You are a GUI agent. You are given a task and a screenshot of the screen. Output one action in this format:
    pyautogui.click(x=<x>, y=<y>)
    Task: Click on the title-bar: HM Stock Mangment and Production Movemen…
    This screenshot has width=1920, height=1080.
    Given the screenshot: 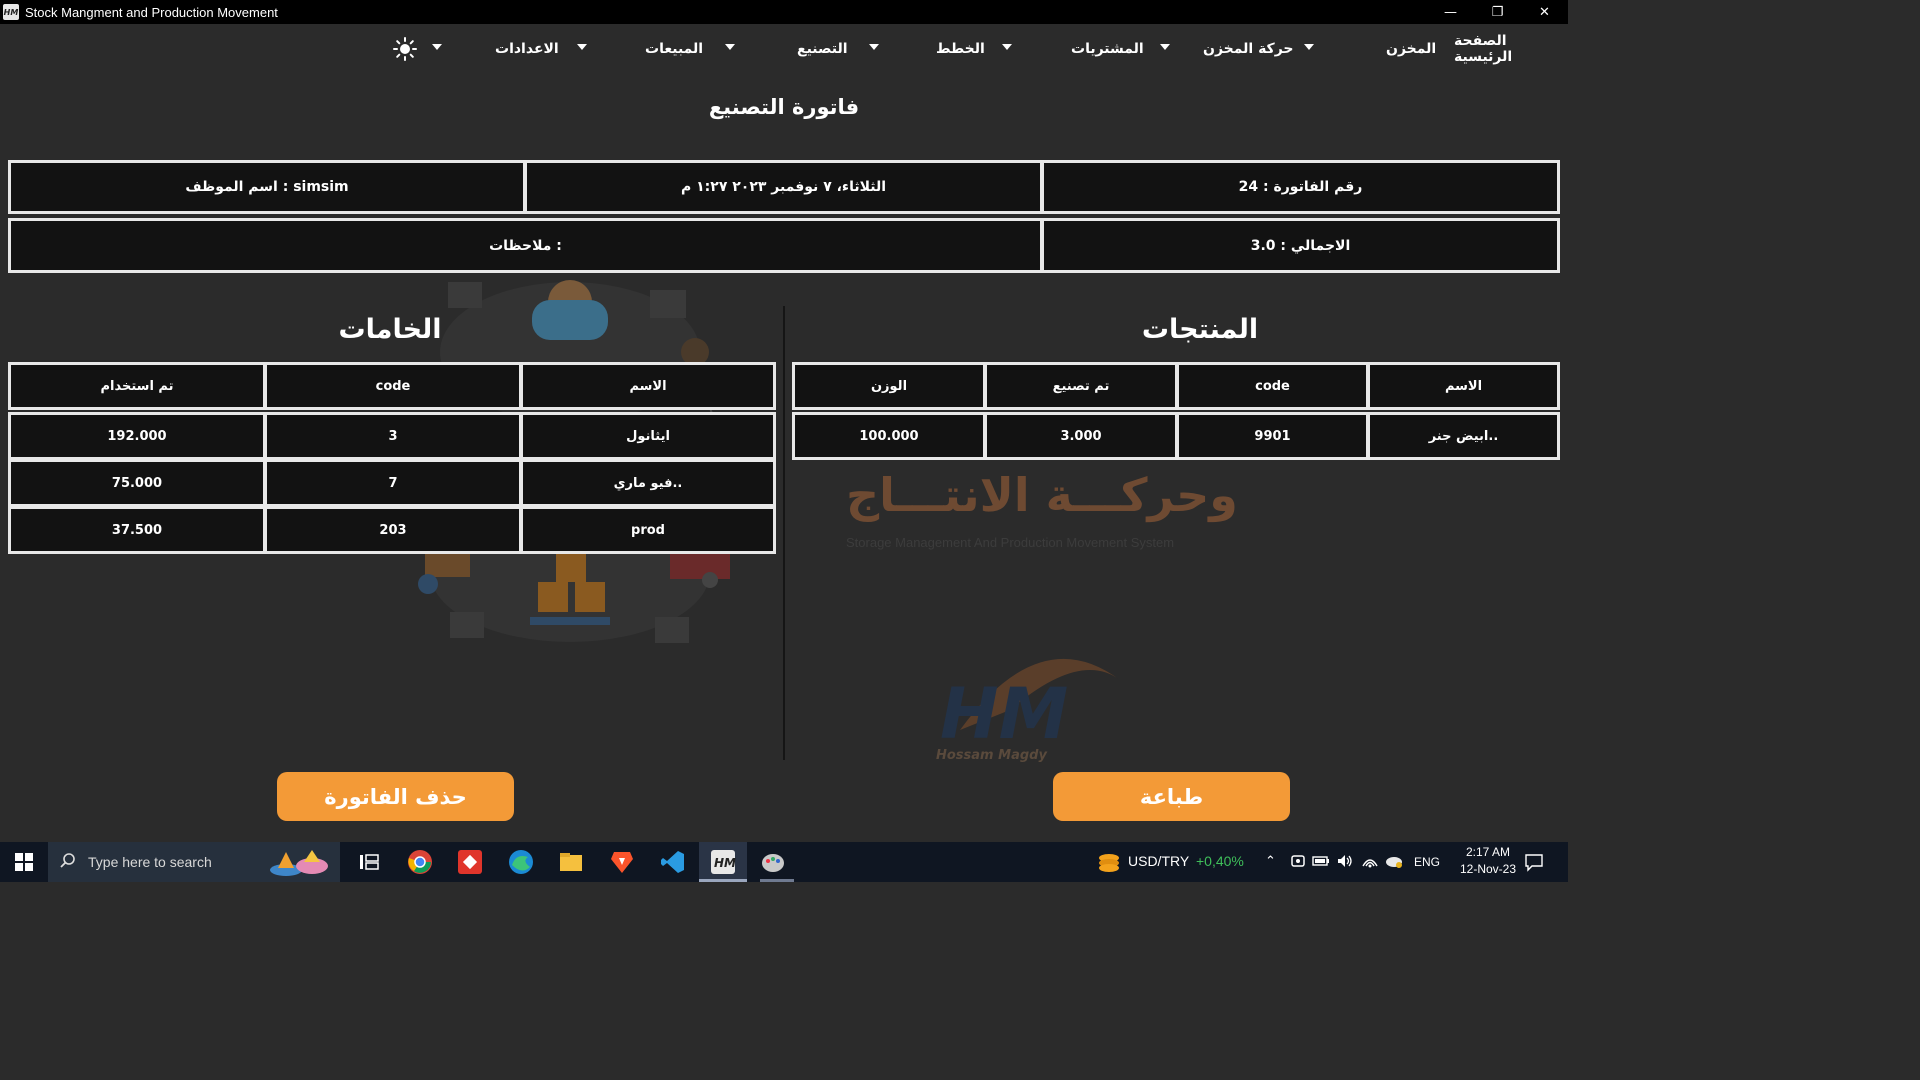 What is the action you would take?
    pyautogui.click(x=784, y=12)
    